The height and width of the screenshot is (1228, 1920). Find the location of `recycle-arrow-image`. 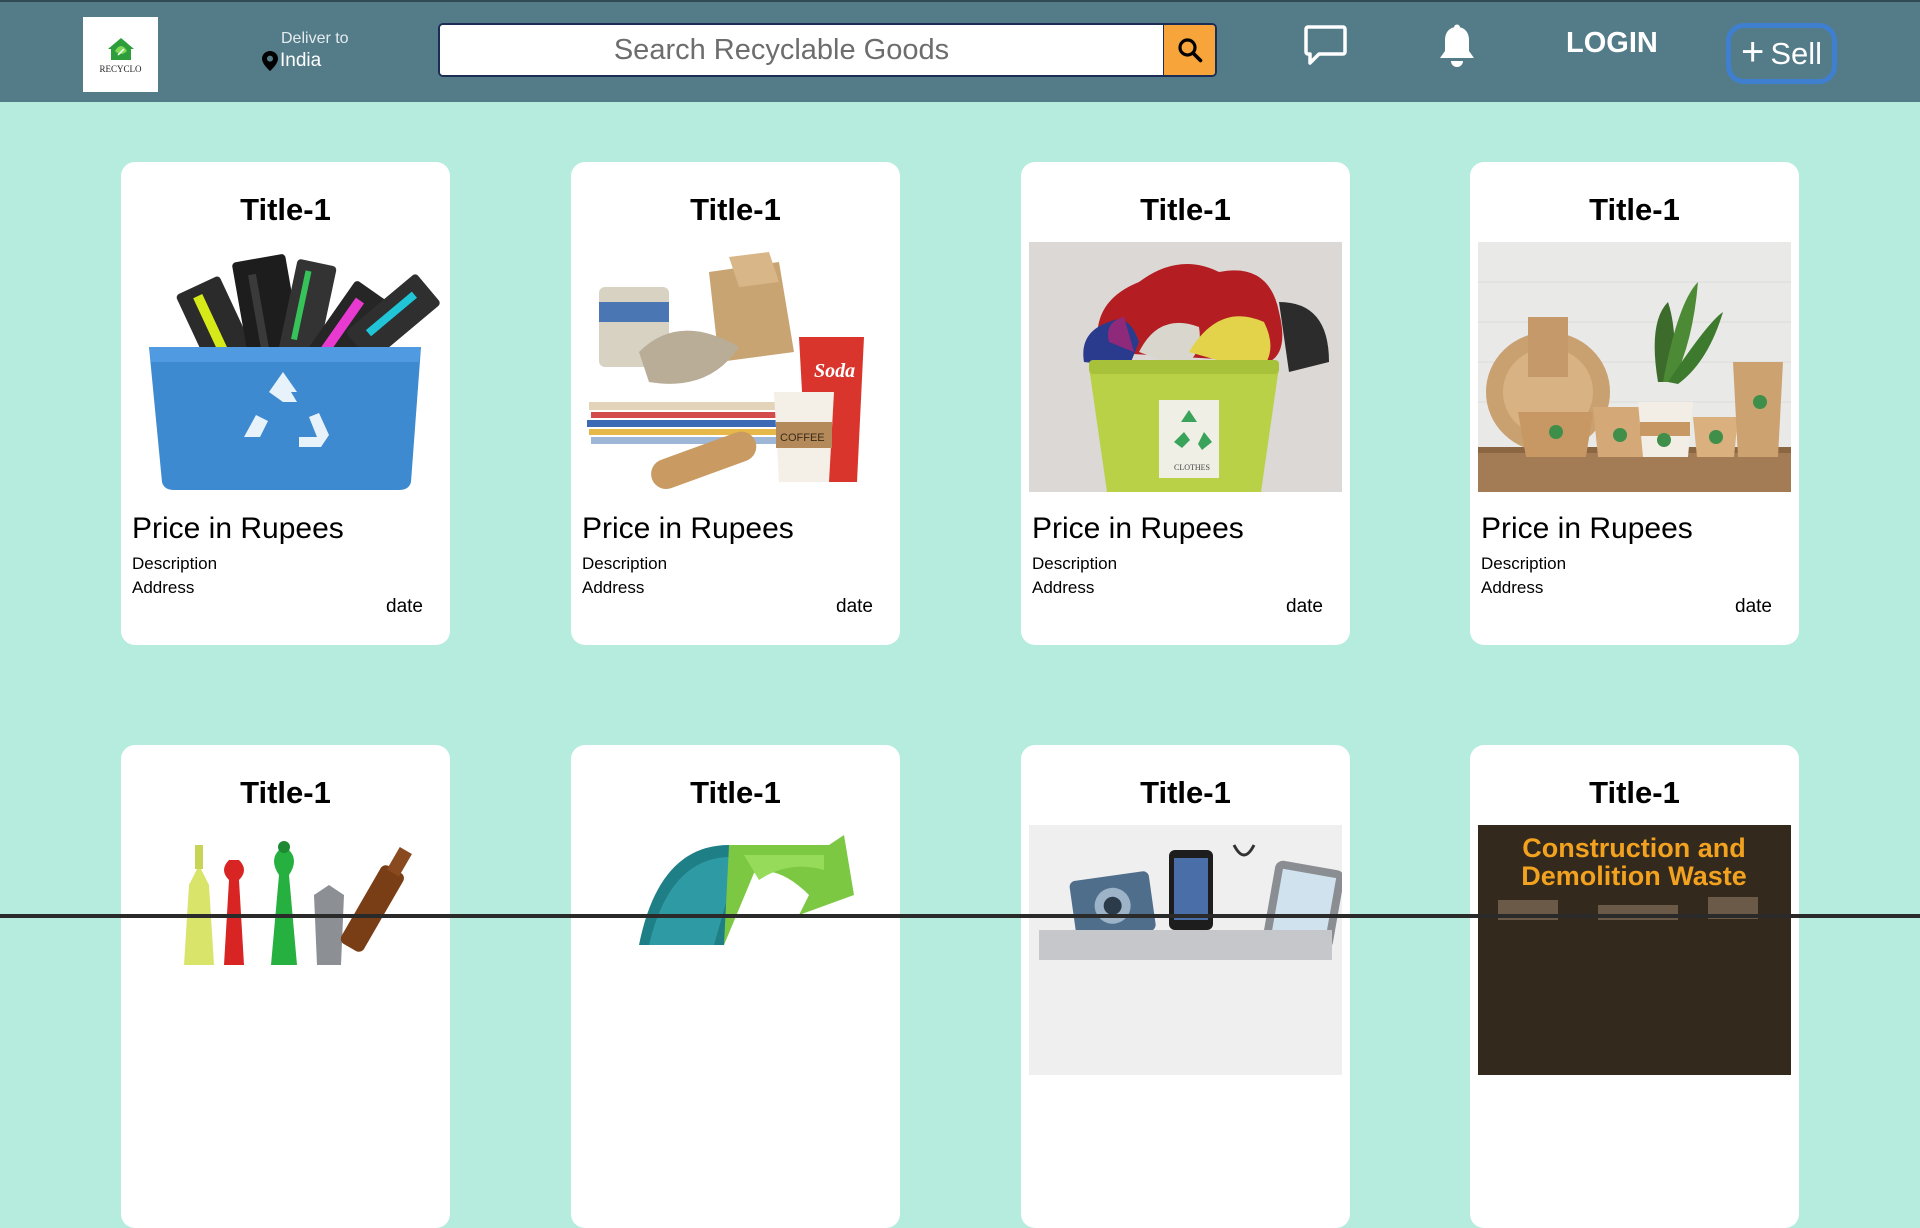

recycle-arrow-image is located at coordinates (735, 950).